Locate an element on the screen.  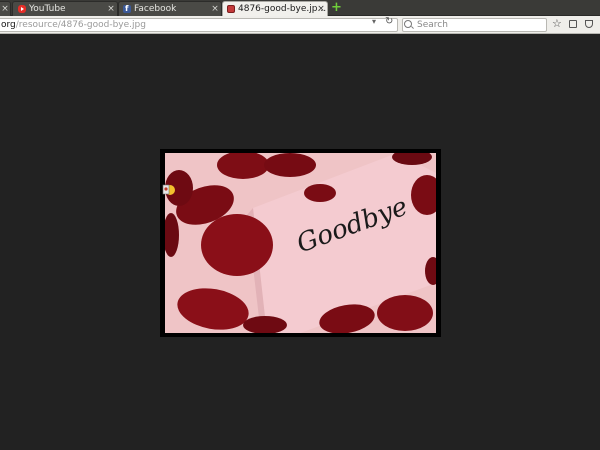
tab-youtube: YouTube × is located at coordinates (65, 8).